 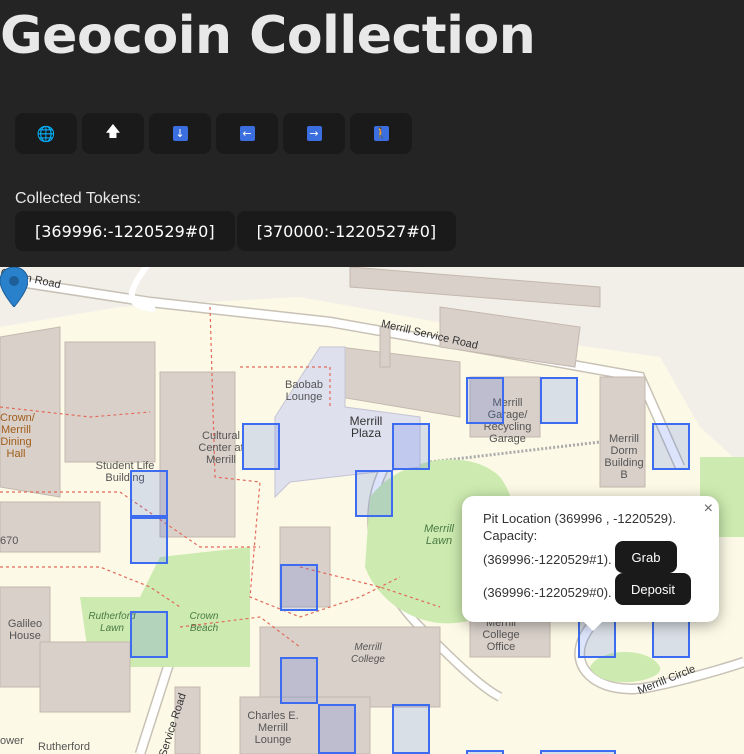 I want to click on arrow-down-icon: ↓, so click(x=180, y=133).